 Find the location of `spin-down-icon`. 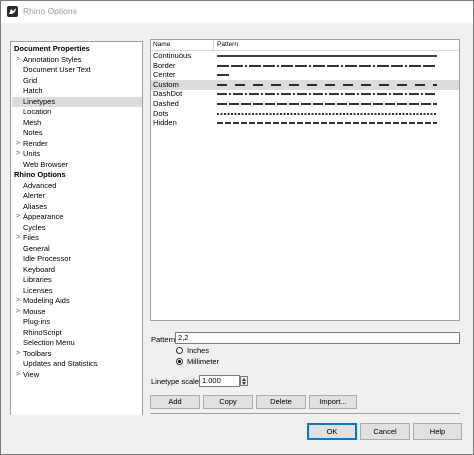

spin-down-icon is located at coordinates (244, 383).